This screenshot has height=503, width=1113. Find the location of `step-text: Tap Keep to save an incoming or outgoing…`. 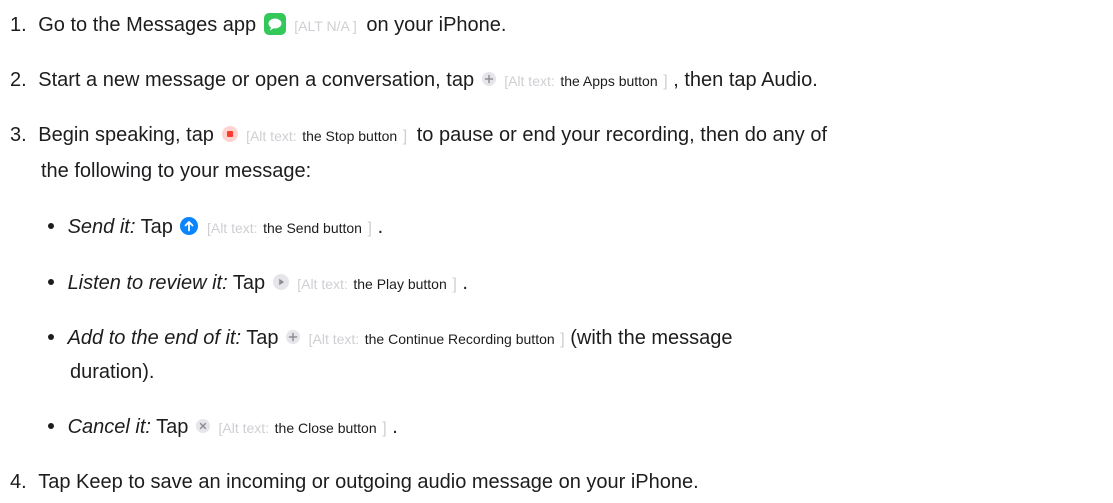

step-text: Tap Keep to save an incoming or outgoing… is located at coordinates (368, 482).